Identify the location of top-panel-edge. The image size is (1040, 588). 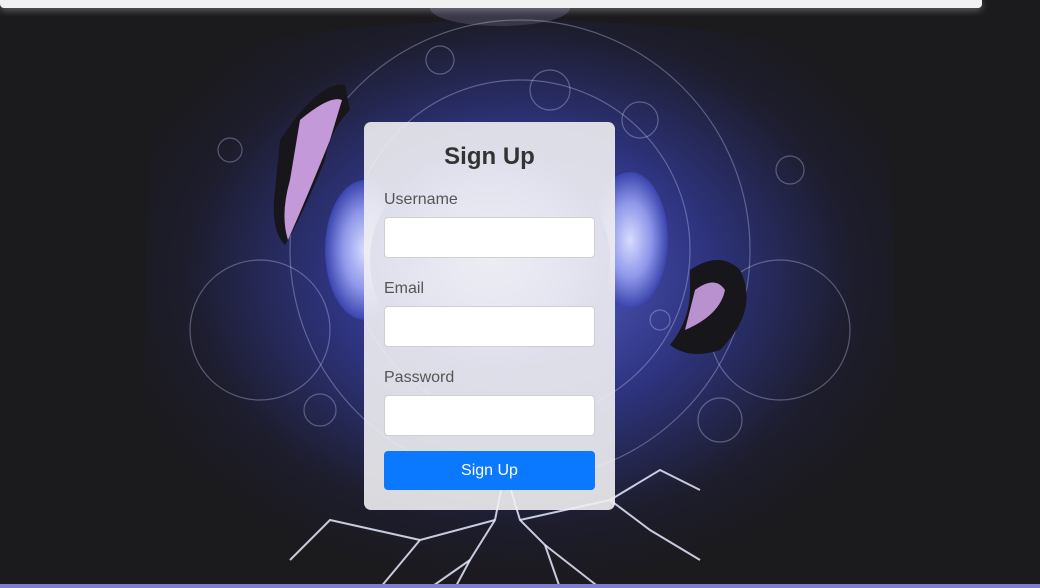
(491, 4).